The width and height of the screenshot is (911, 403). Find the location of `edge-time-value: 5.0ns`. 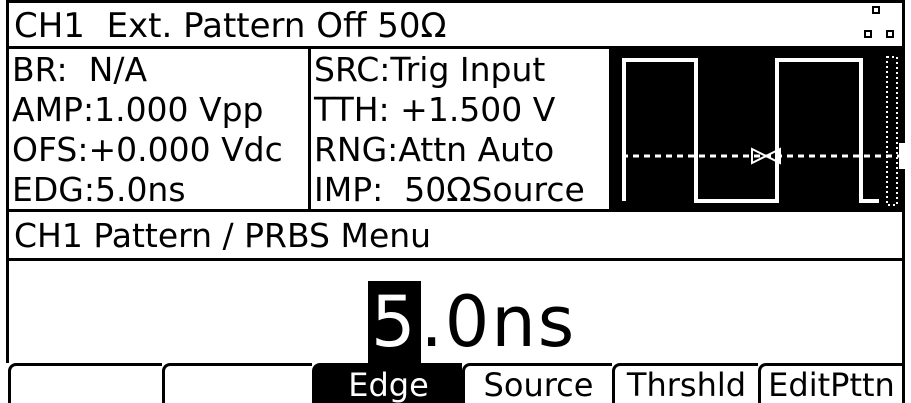

edge-time-value: 5.0ns is located at coordinates (472, 322).